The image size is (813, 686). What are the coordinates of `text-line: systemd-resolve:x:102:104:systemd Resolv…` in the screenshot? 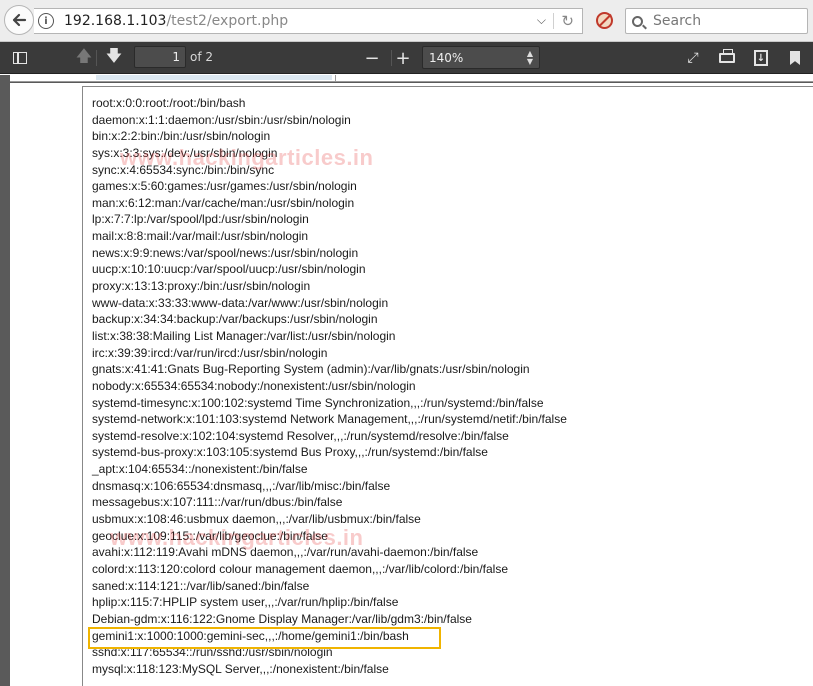 It's located at (300, 435).